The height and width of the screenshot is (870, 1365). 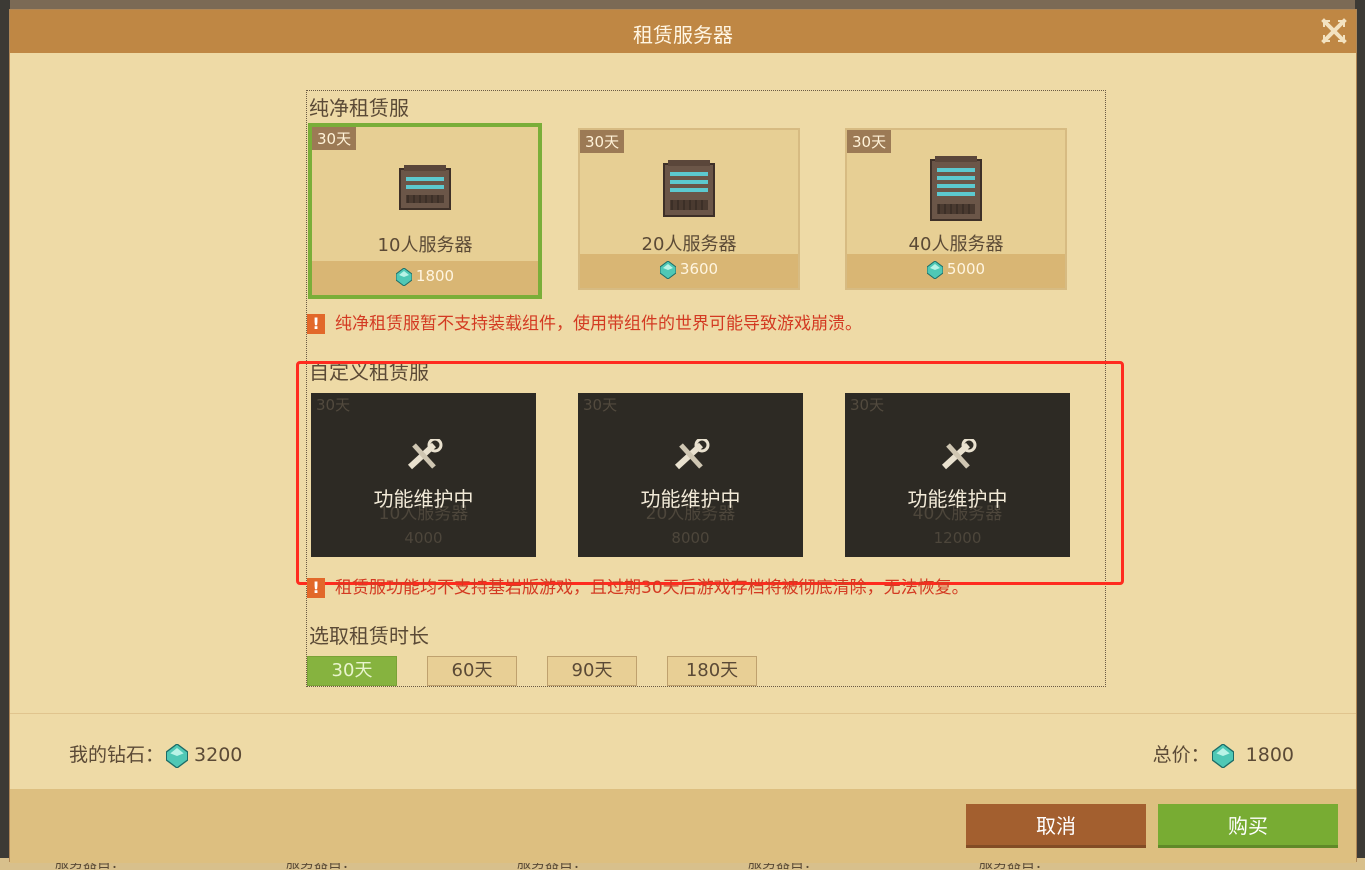 I want to click on card-price: 3600, so click(x=689, y=269).